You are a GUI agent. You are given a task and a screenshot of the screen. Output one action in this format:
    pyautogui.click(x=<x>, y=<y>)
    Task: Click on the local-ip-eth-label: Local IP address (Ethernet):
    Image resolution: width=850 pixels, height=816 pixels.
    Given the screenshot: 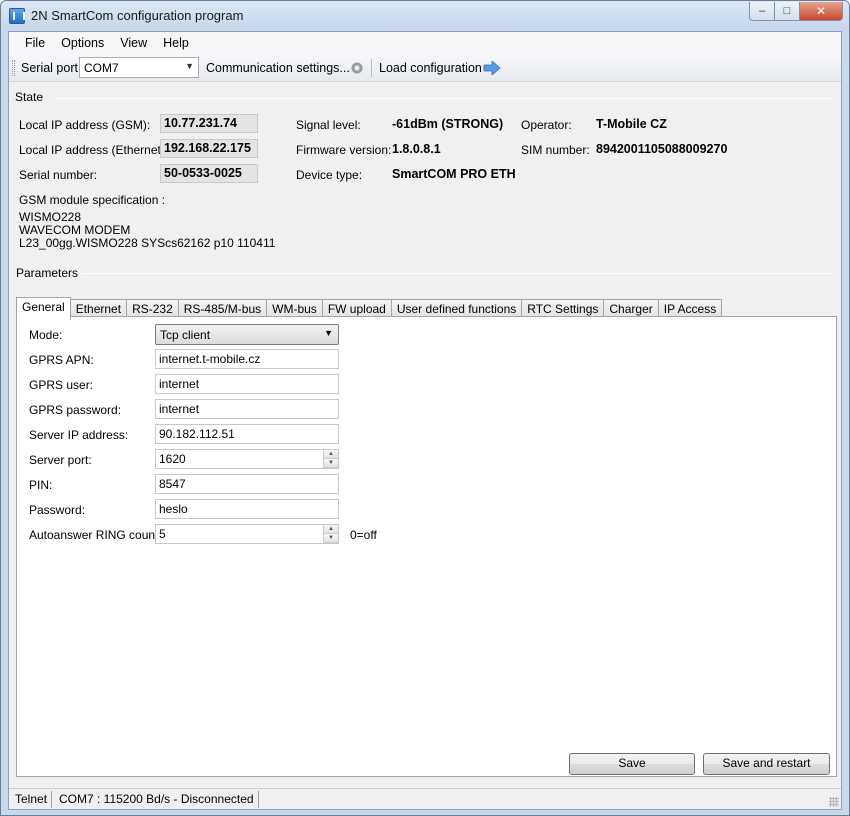 What is the action you would take?
    pyautogui.click(x=94, y=150)
    